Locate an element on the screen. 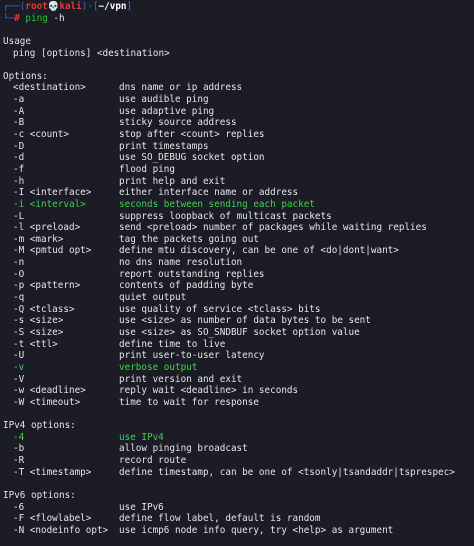  option-description: print user-to-user latency is located at coordinates (192, 356).